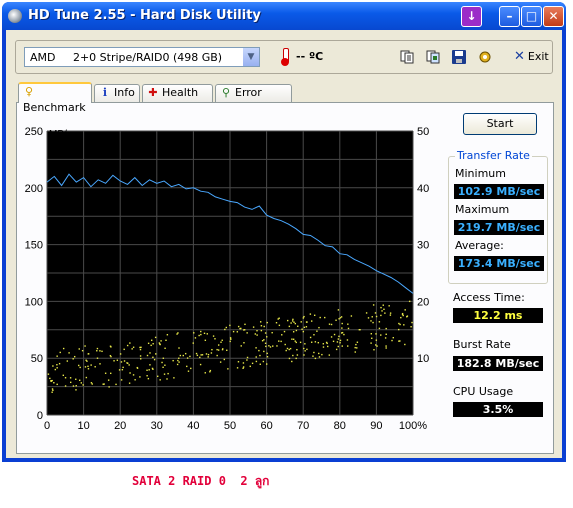  I want to click on options-icon, so click(485, 57).